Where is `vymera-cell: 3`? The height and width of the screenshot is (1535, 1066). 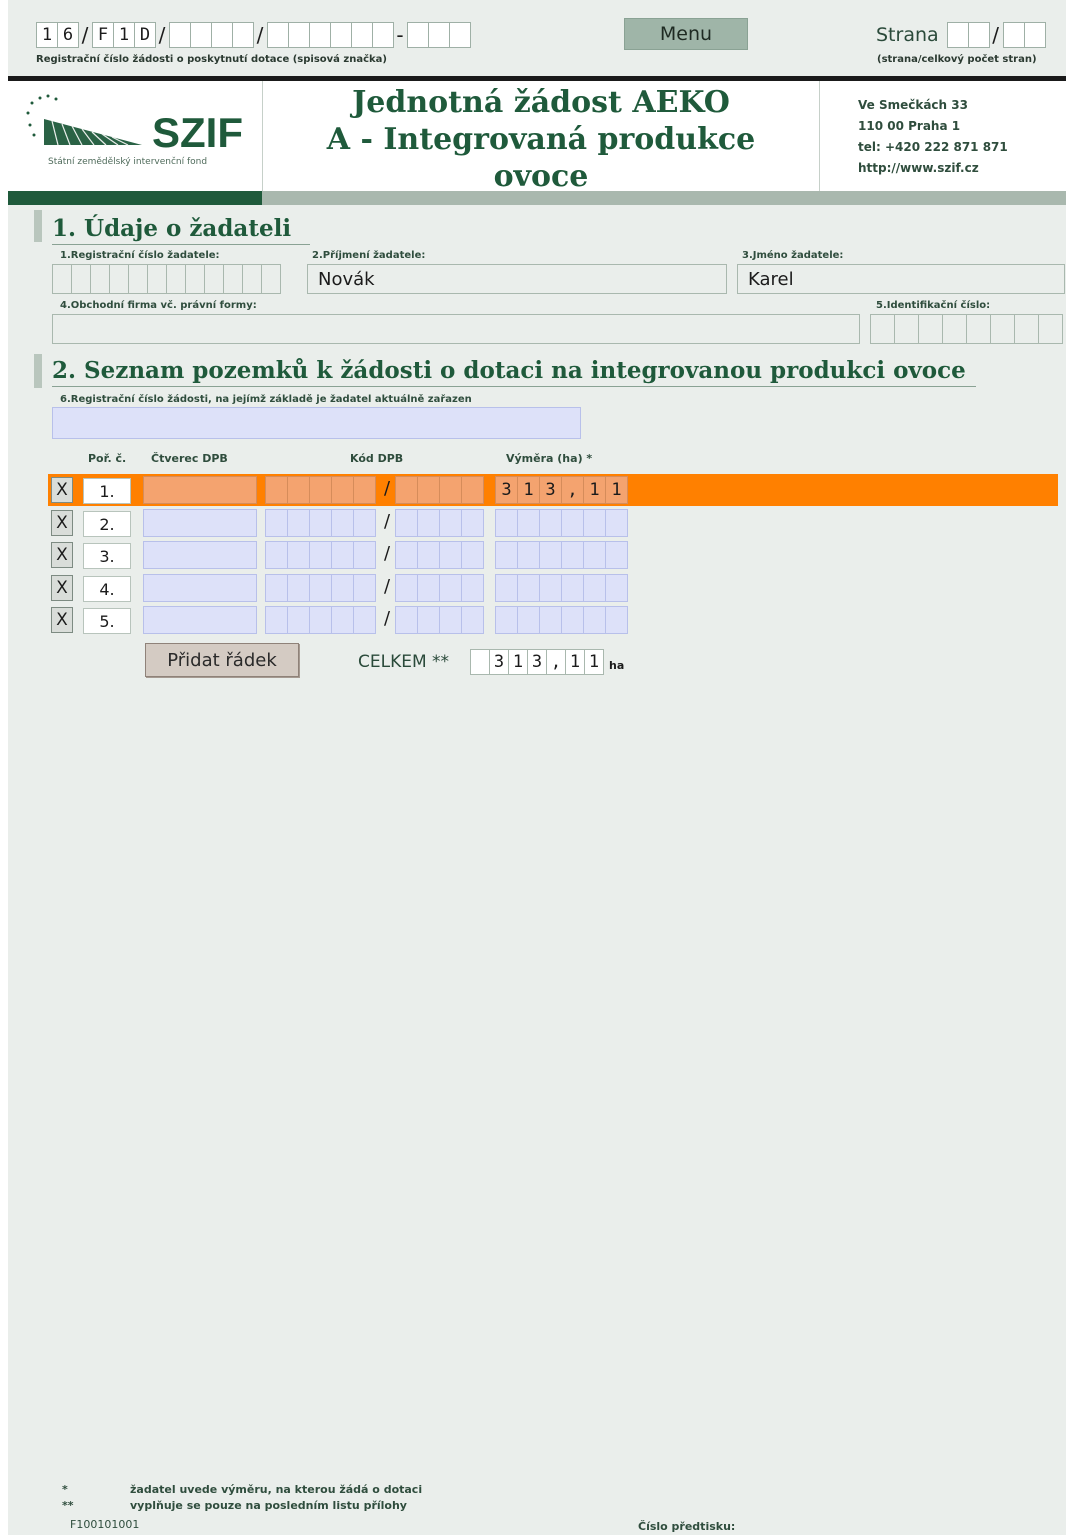
vymera-cell: 3 is located at coordinates (550, 490).